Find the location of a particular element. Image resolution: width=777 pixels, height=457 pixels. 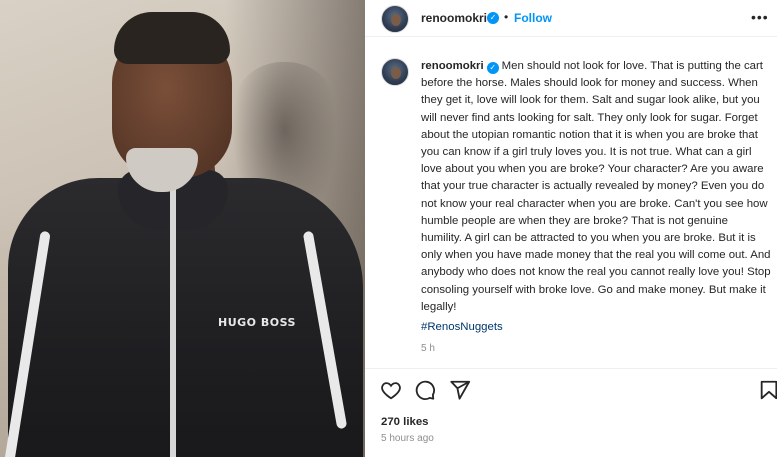

caption-username: renoomokri is located at coordinates (452, 66).